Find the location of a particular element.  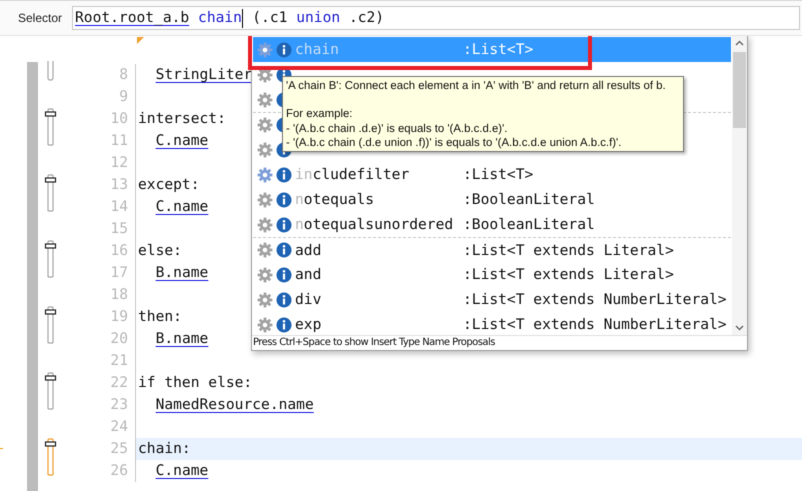

line-number: 20 is located at coordinates (119, 339).